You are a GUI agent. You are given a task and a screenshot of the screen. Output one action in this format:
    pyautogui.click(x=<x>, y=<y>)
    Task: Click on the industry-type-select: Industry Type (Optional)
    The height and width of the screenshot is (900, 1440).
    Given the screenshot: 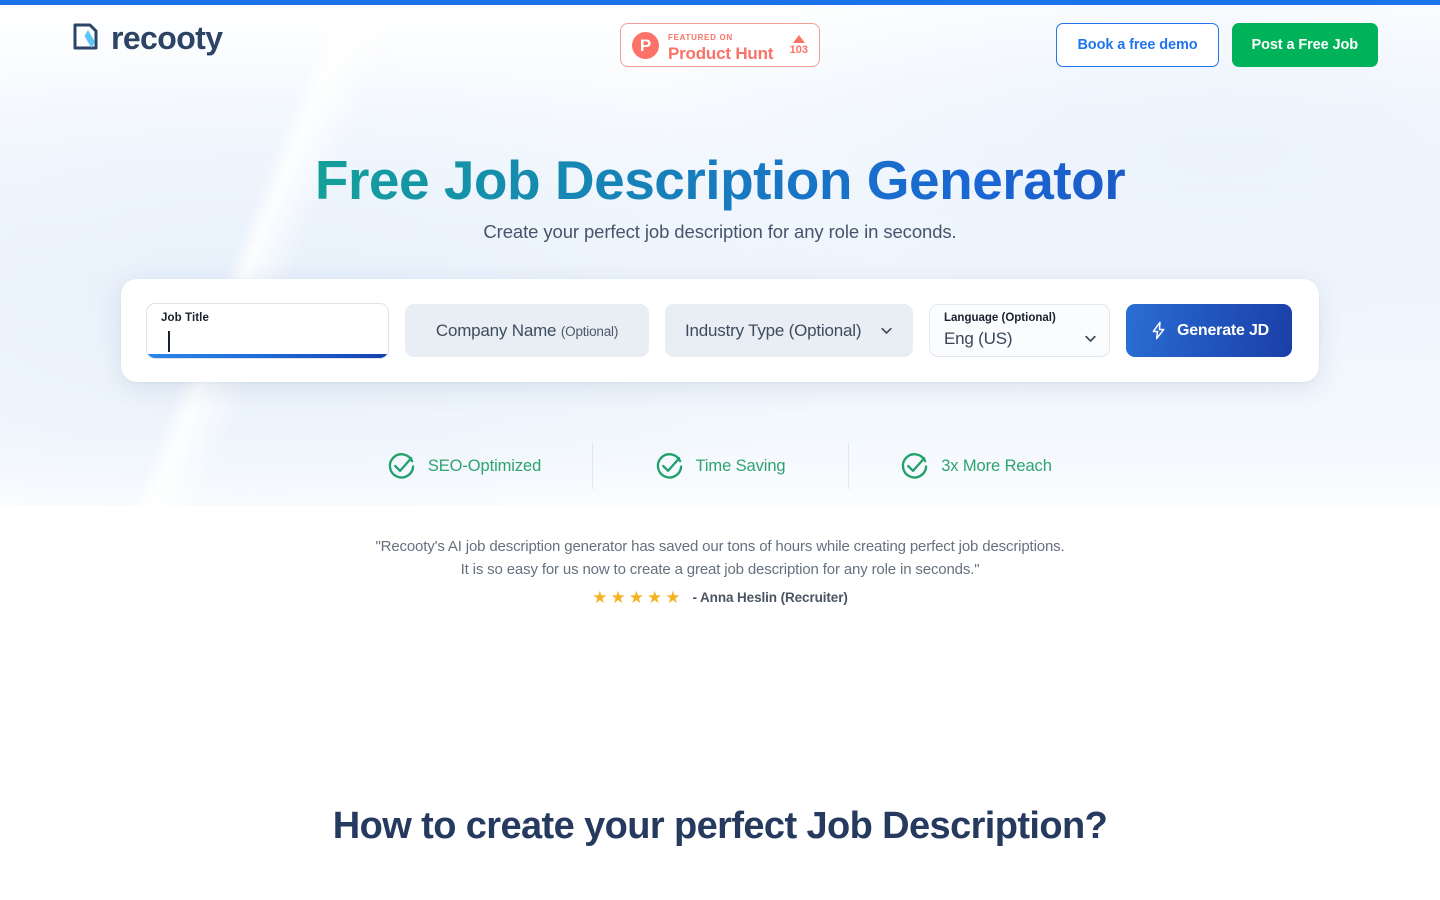 What is the action you would take?
    pyautogui.click(x=789, y=330)
    